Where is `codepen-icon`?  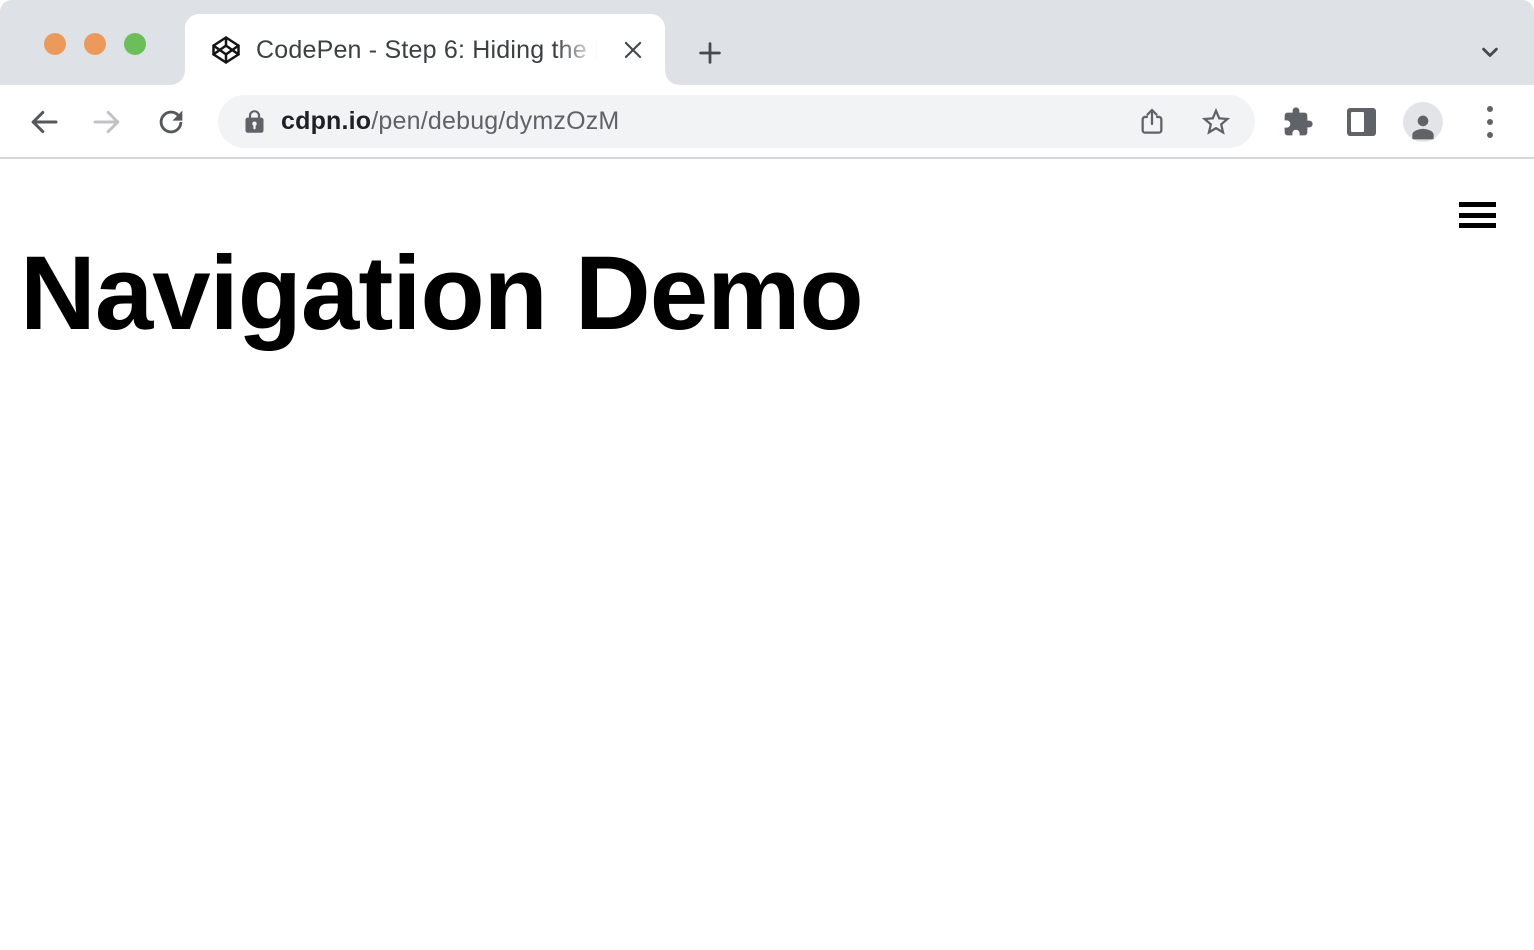
codepen-icon is located at coordinates (226, 50).